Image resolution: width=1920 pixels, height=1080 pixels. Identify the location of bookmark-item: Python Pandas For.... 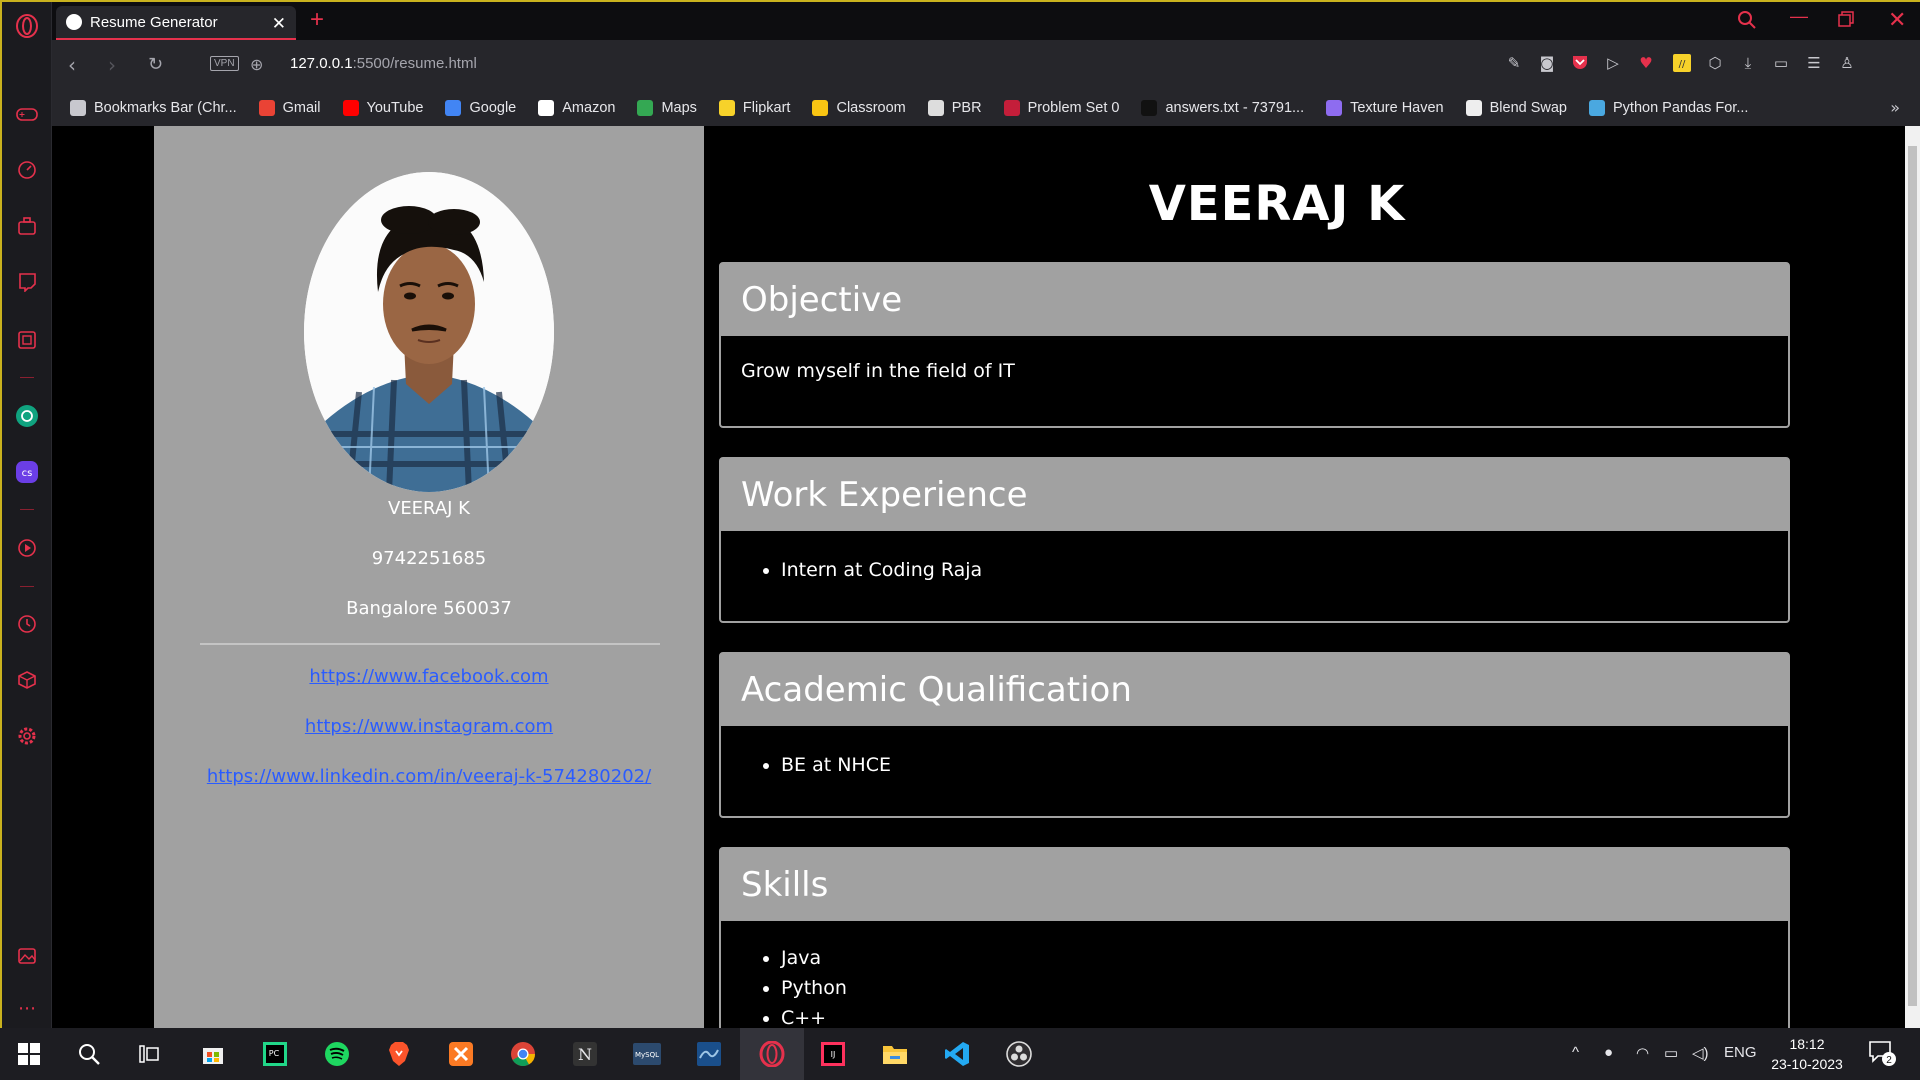
(1668, 108).